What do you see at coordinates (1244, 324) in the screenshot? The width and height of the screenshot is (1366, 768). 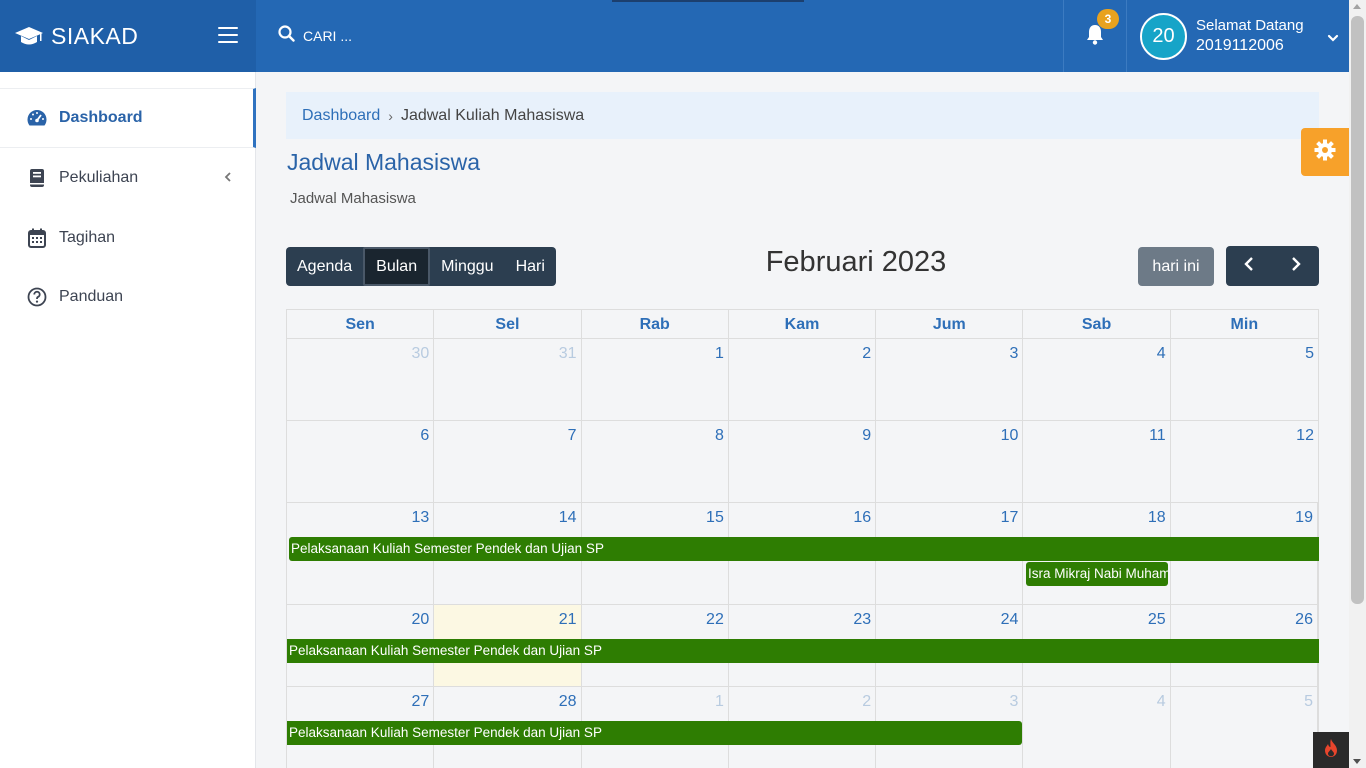 I see `weekday-label: Min` at bounding box center [1244, 324].